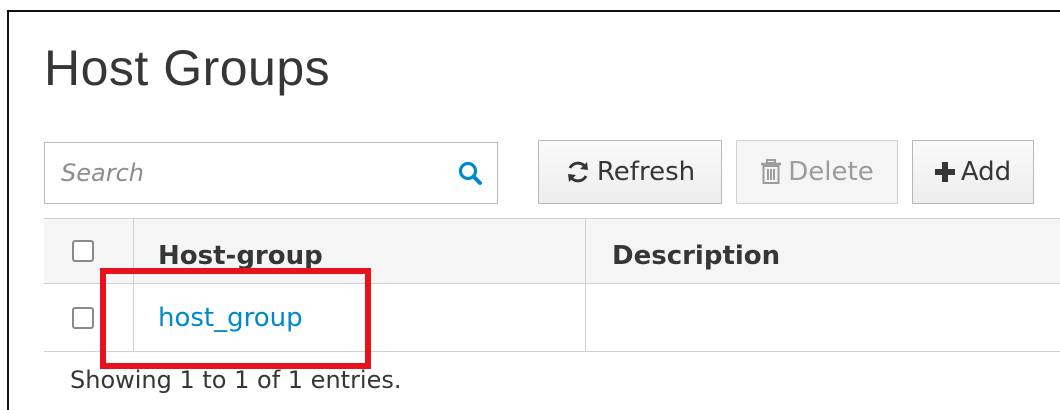 This screenshot has width=1060, height=410. What do you see at coordinates (83, 317) in the screenshot?
I see `row-checkbox` at bounding box center [83, 317].